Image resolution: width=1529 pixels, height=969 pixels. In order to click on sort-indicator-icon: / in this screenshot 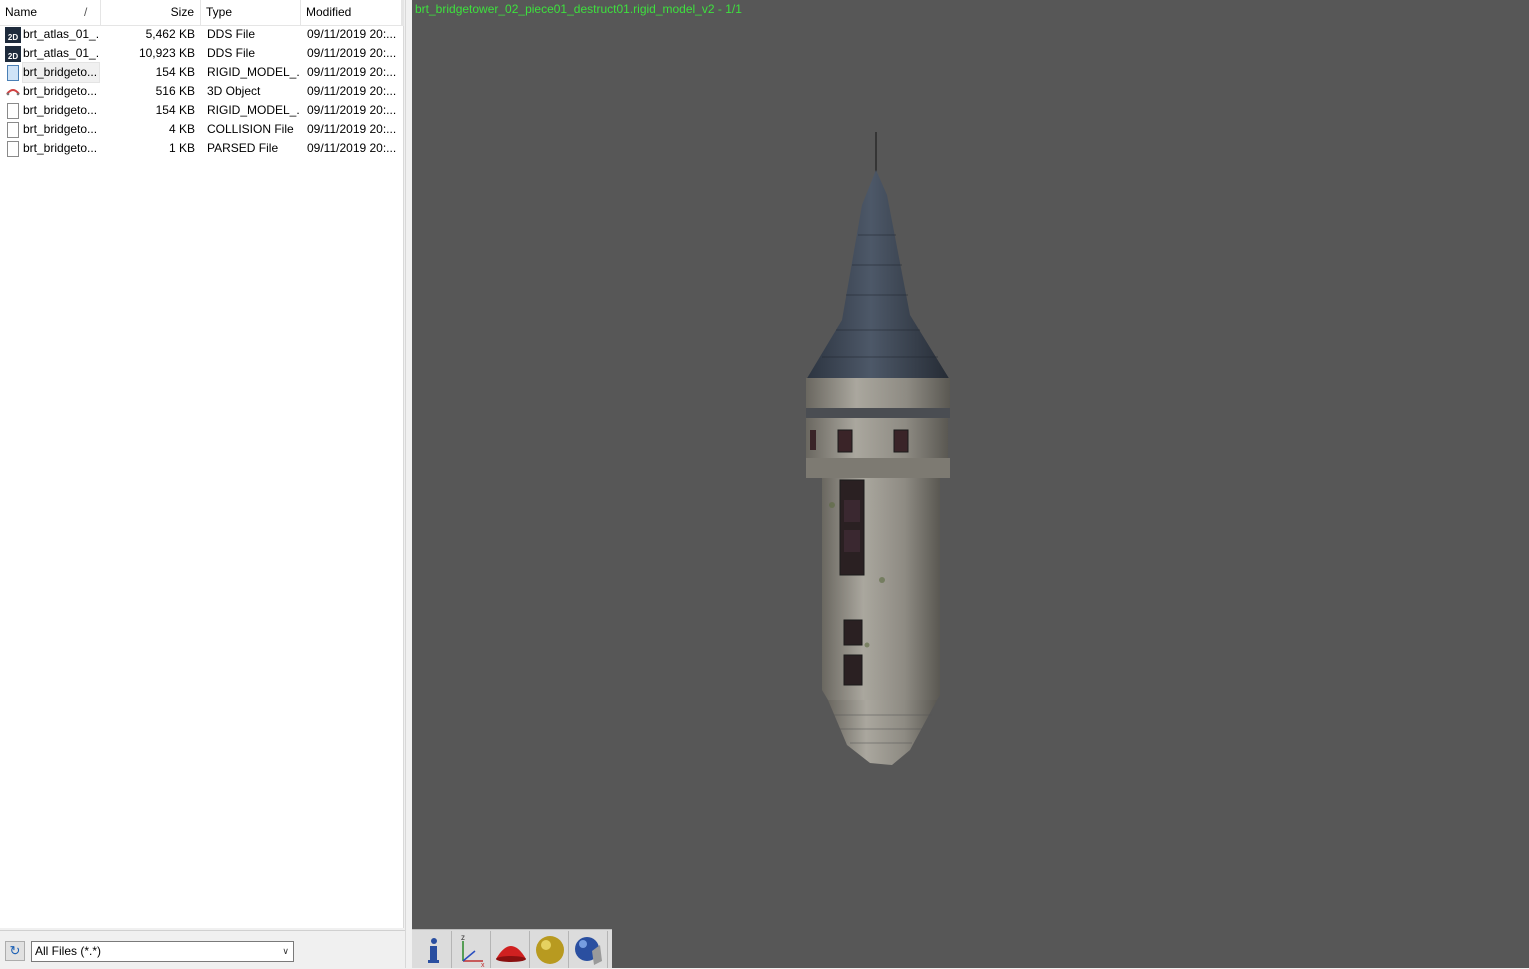, I will do `click(86, 12)`.